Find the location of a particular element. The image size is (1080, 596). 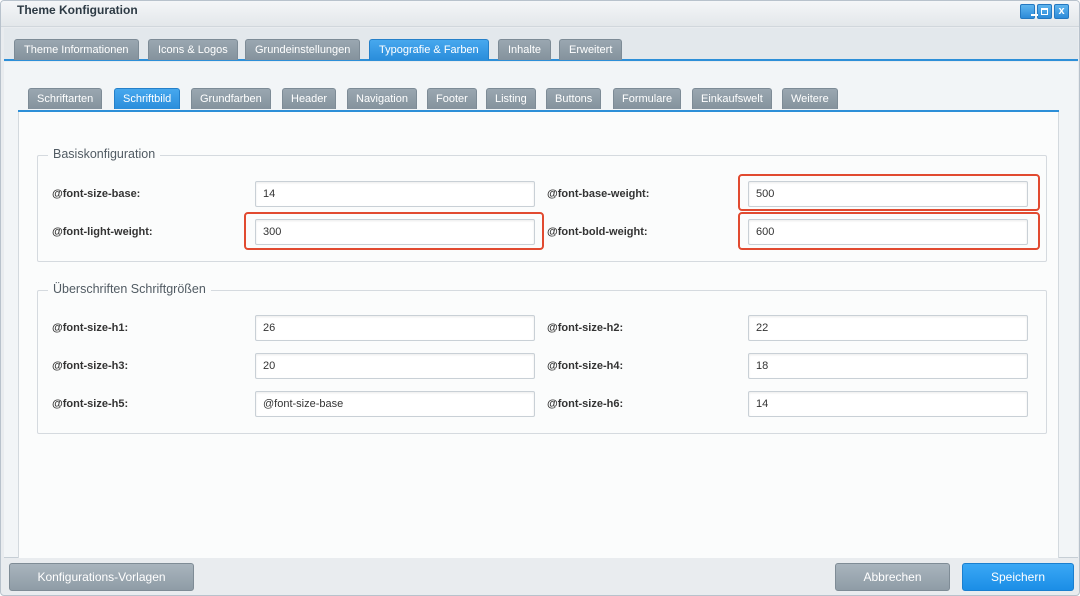

font-size-h5-input is located at coordinates (395, 404).